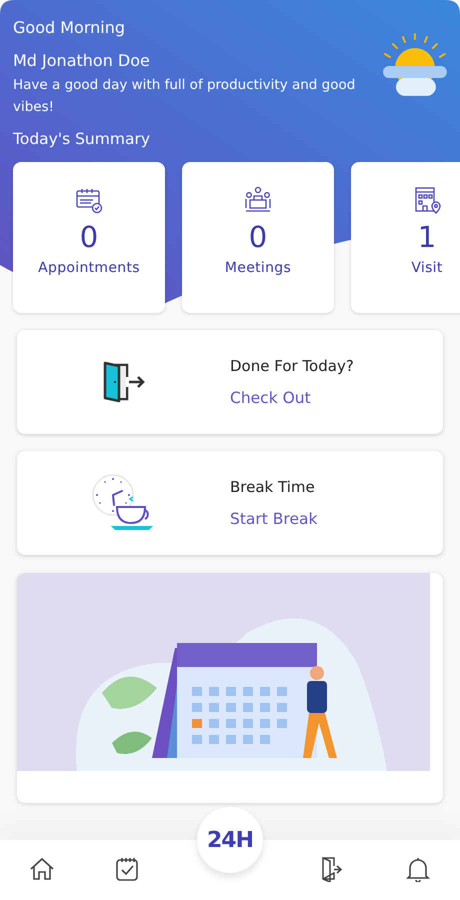 The image size is (460, 900). I want to click on summary-card: 1 Visit, so click(405, 237).